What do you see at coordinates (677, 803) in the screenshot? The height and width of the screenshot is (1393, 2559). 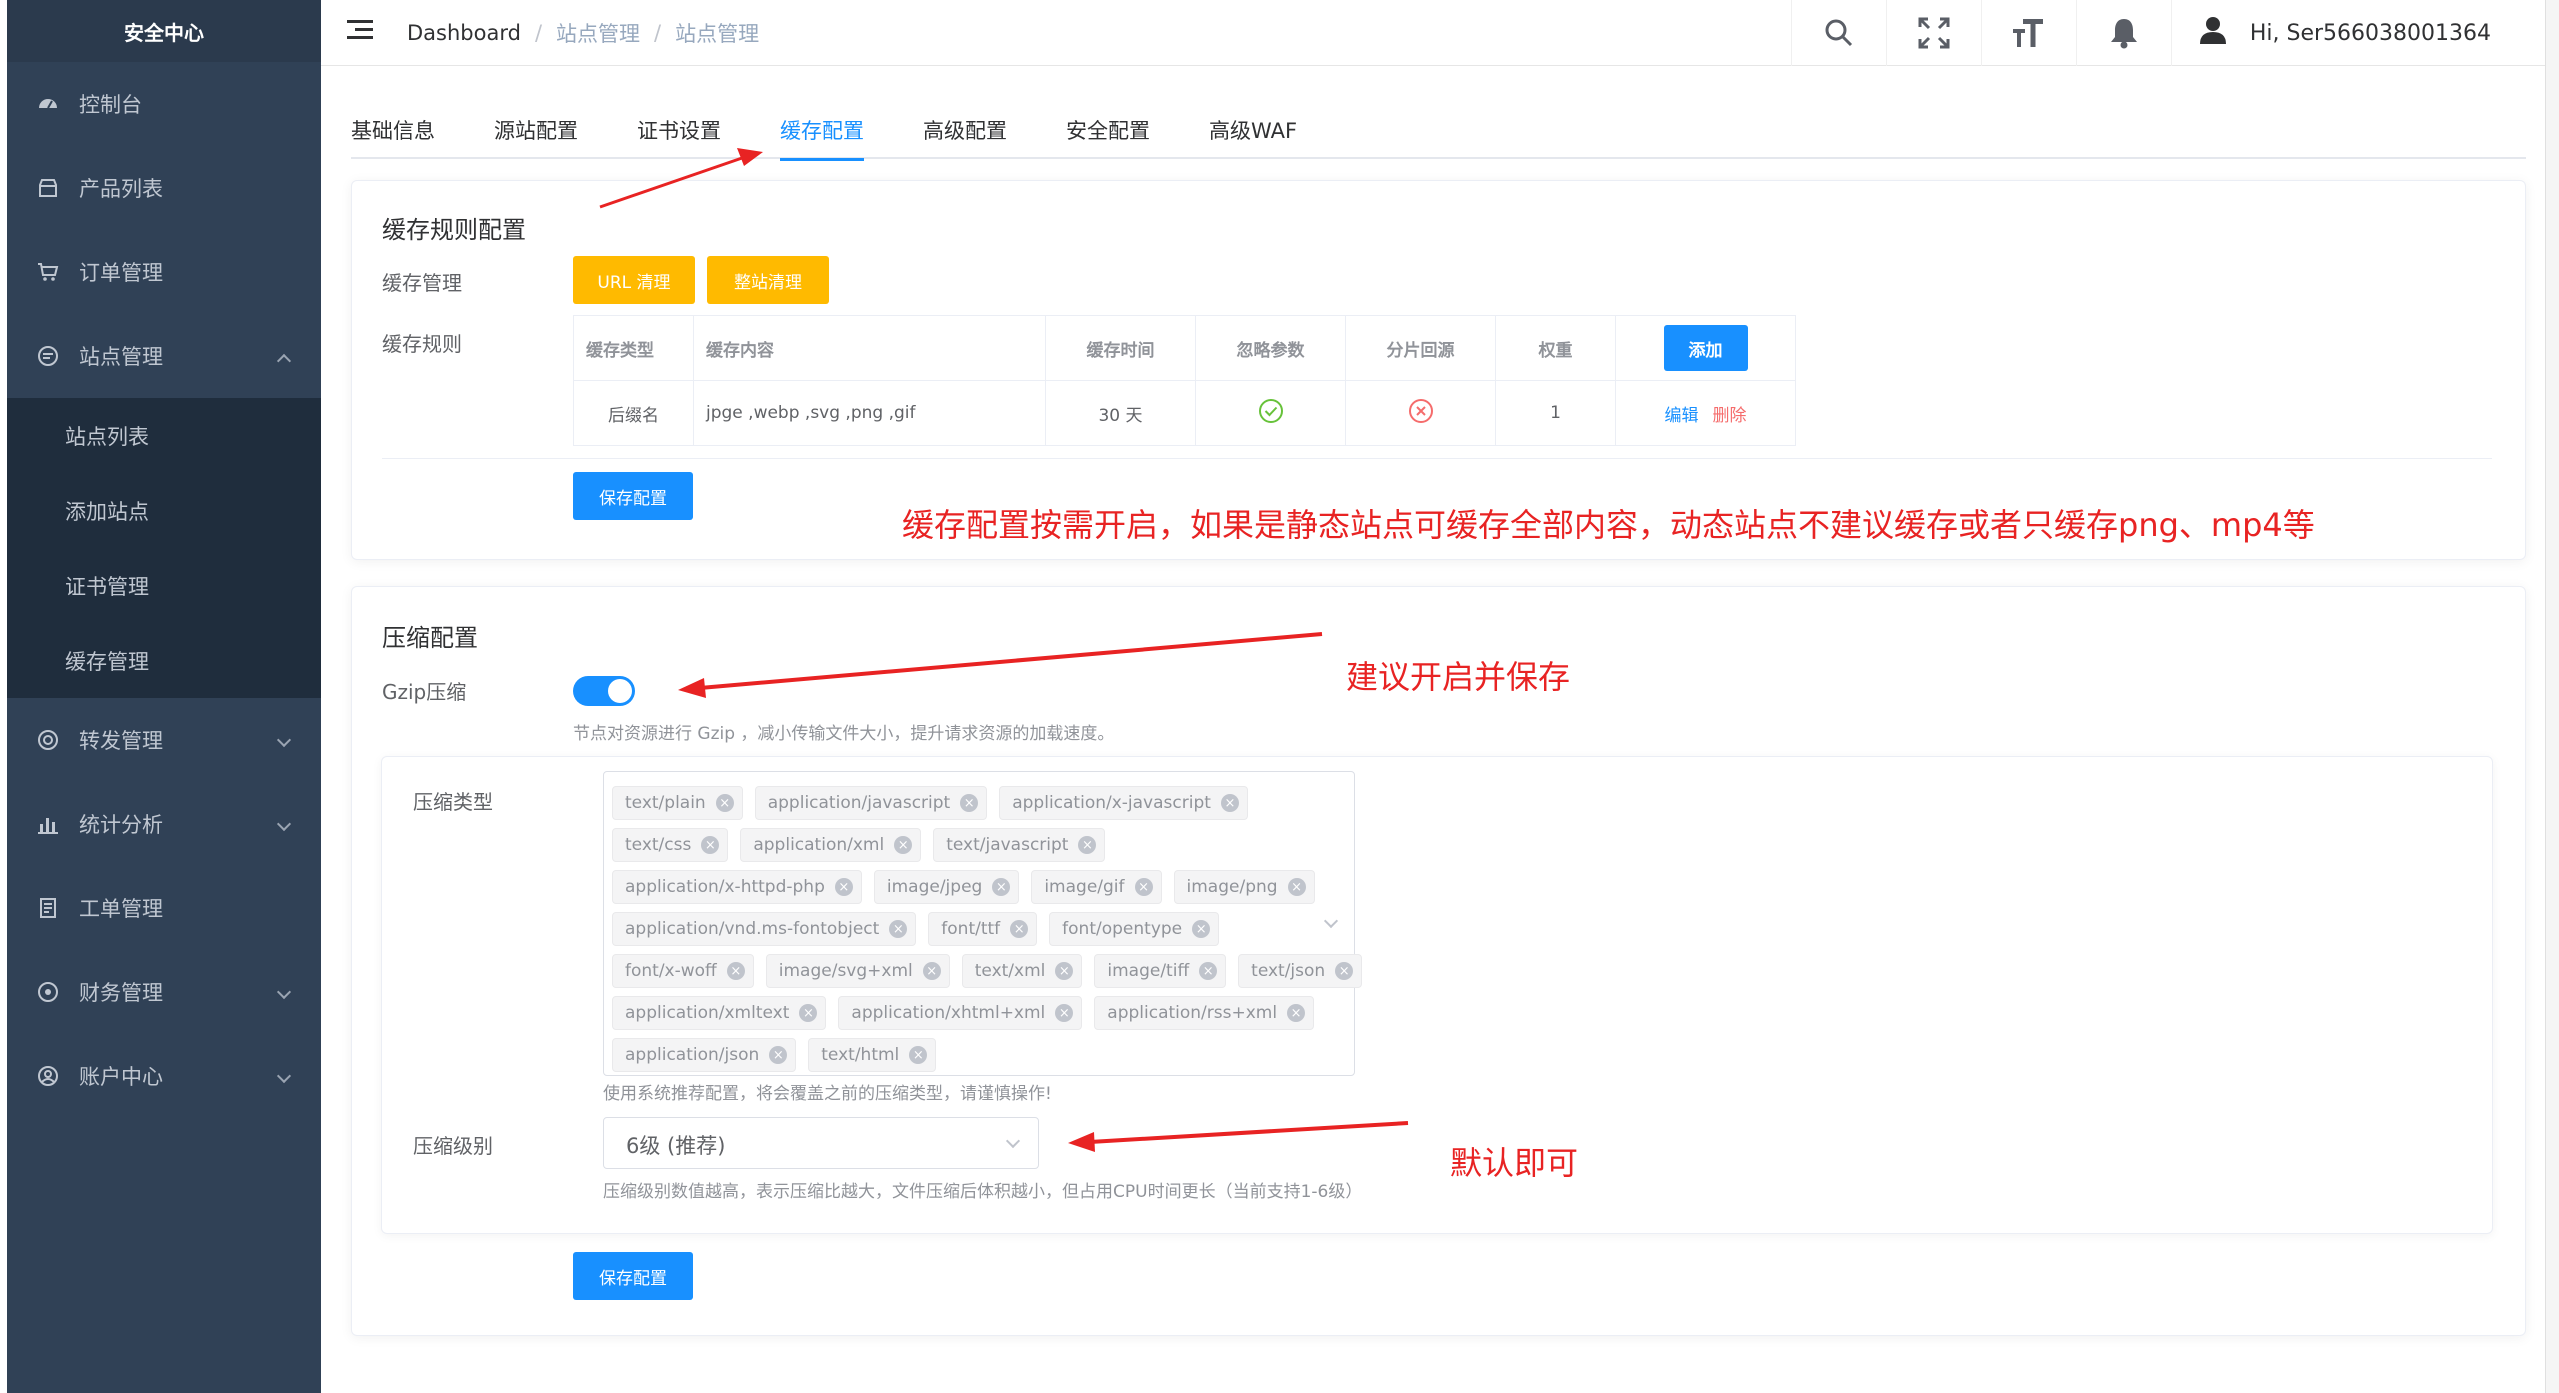 I see `tag: text/plain ×` at bounding box center [677, 803].